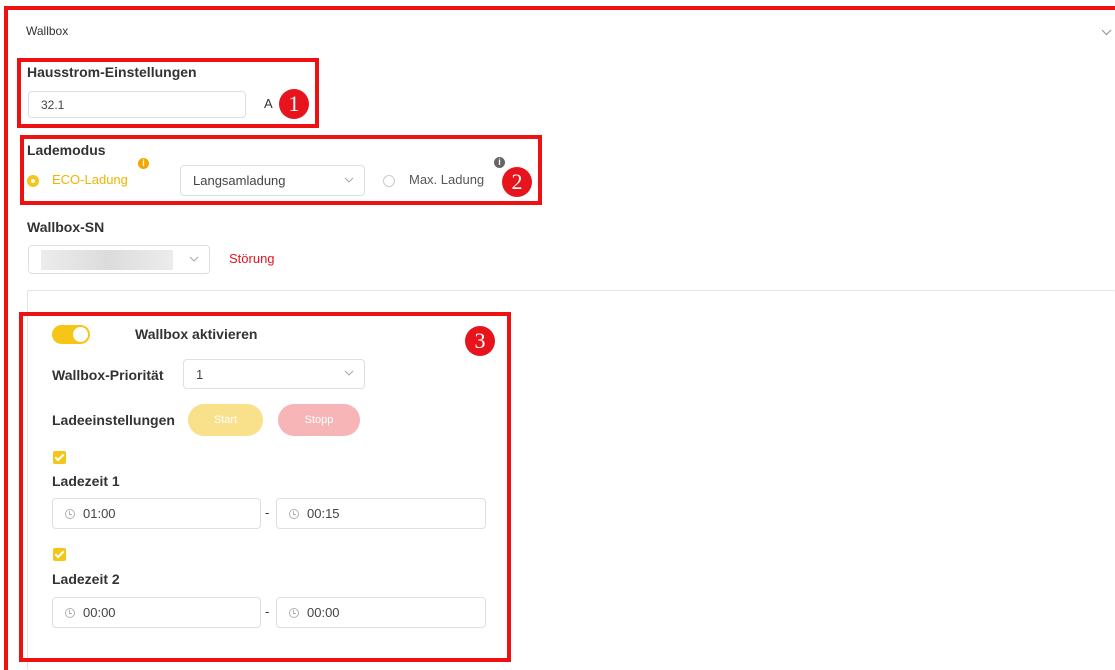 Image resolution: width=1115 pixels, height=670 pixels. Describe the element at coordinates (274, 374) in the screenshot. I see `priority-select: 1` at that location.